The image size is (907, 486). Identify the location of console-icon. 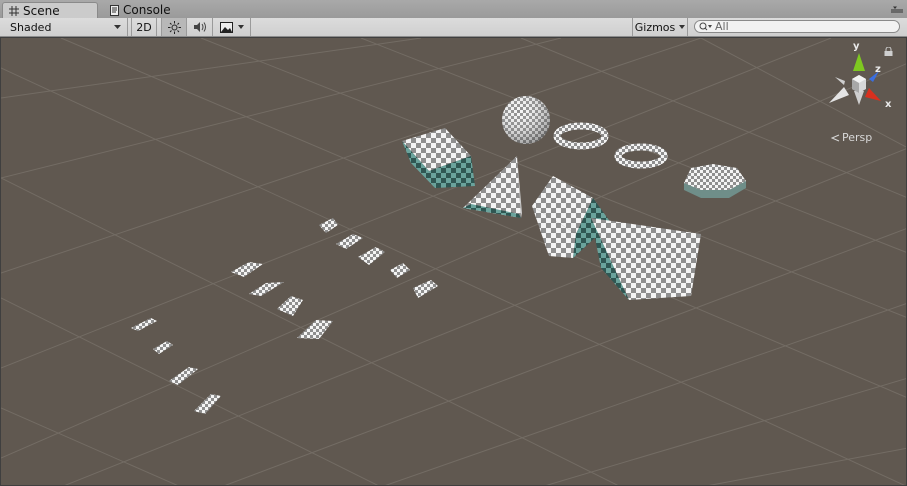
(114, 10).